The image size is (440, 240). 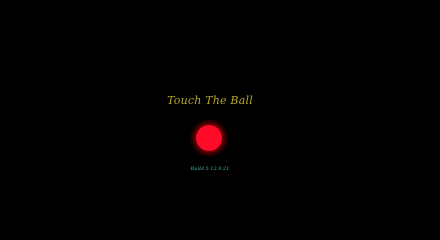 I want to click on build-version-label: Build 5.12.9.21, so click(x=210, y=169).